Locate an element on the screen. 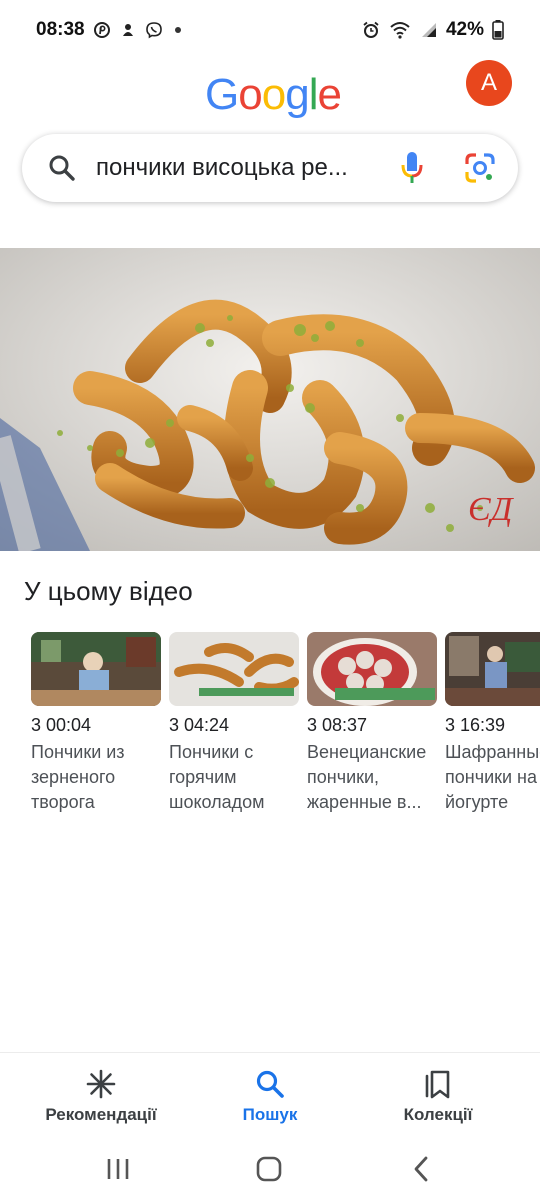 This screenshot has height=1200, width=540. system-navigation-bar is located at coordinates (270, 1170).